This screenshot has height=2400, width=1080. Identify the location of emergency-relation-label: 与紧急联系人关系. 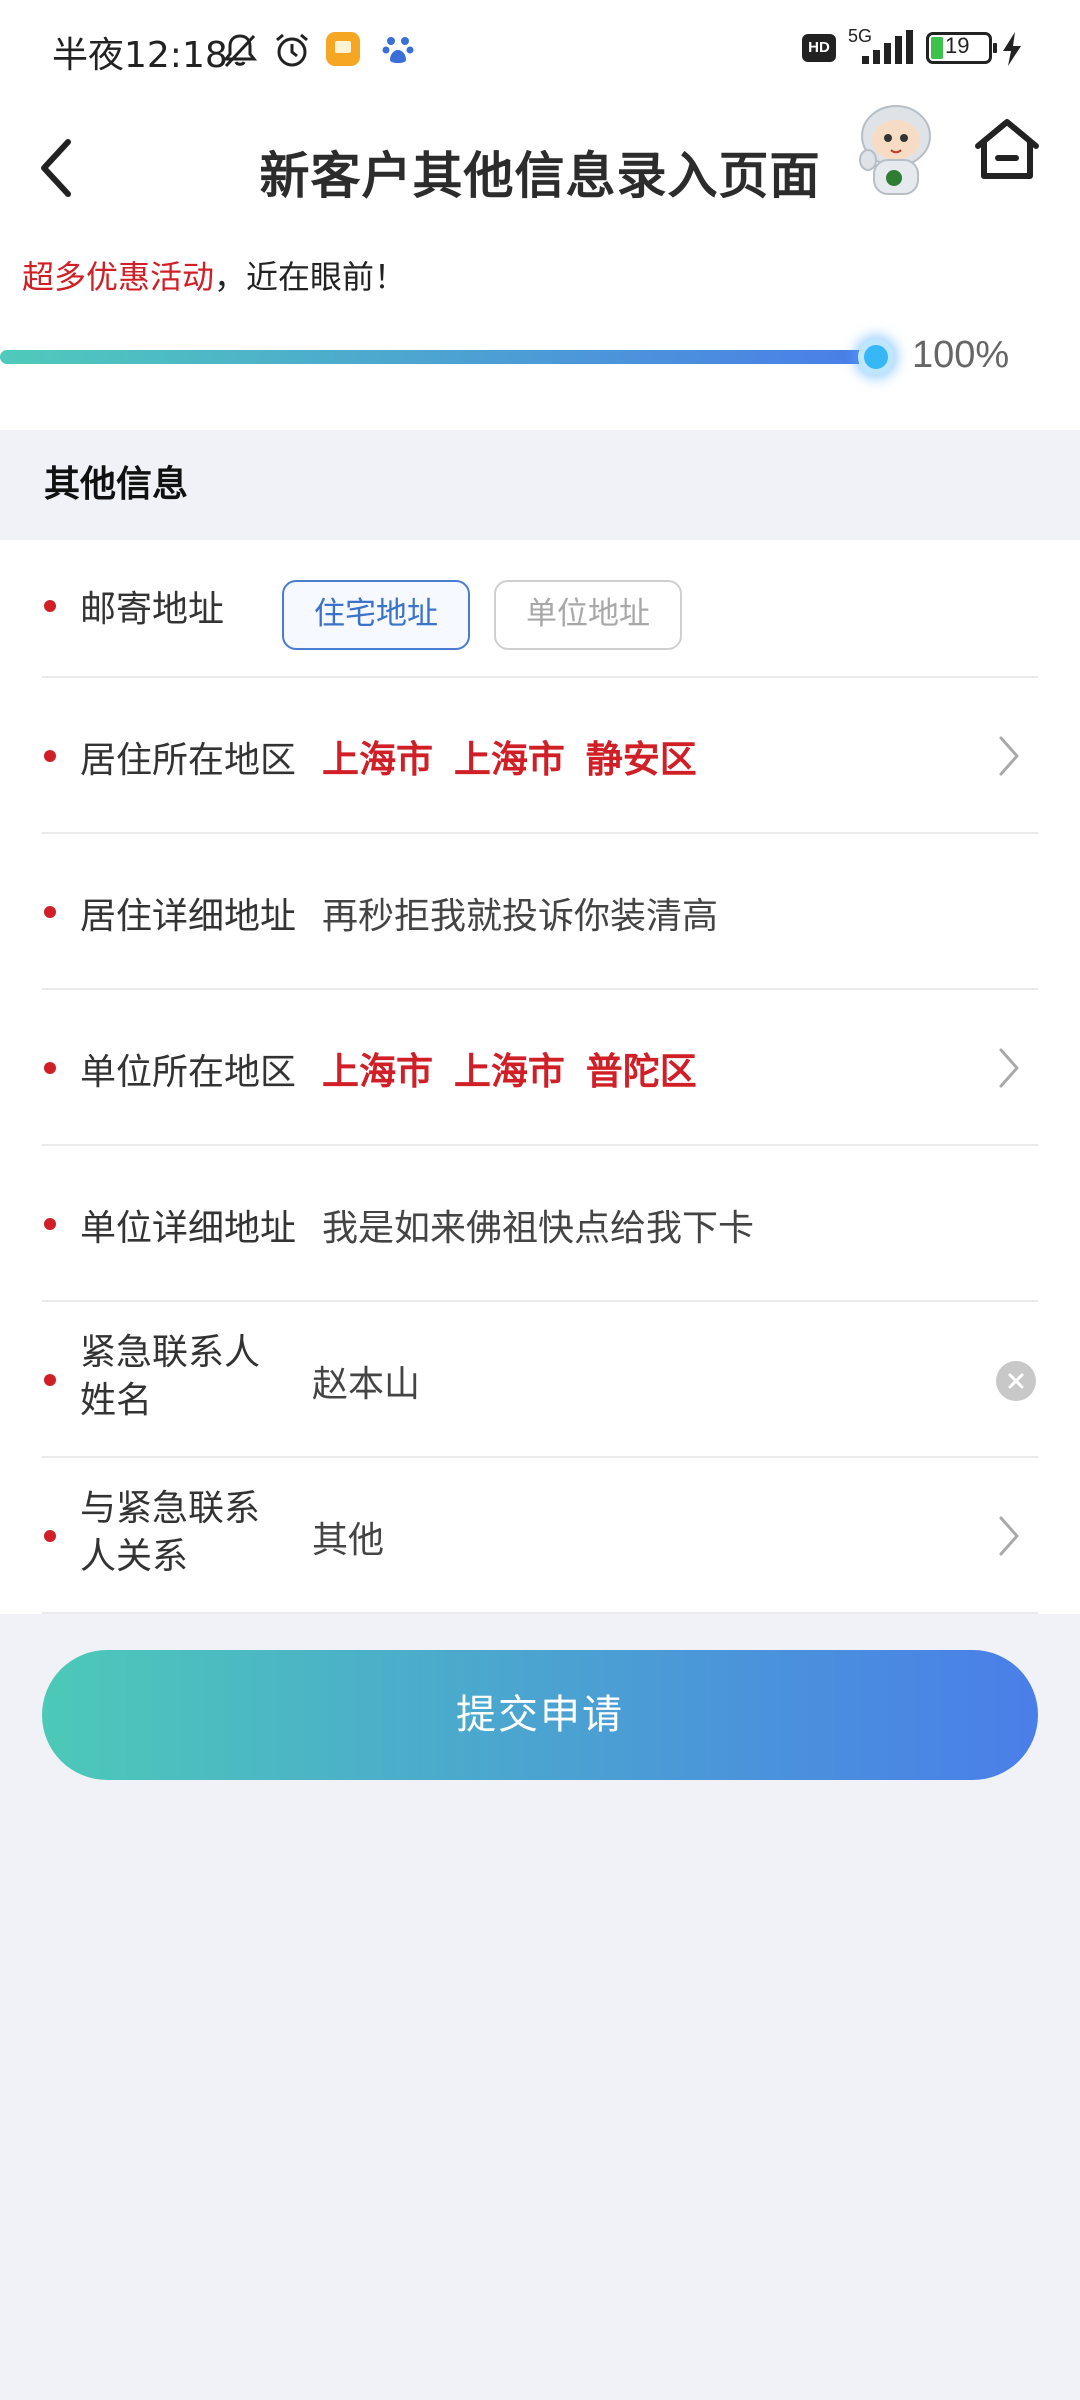
(170, 1532).